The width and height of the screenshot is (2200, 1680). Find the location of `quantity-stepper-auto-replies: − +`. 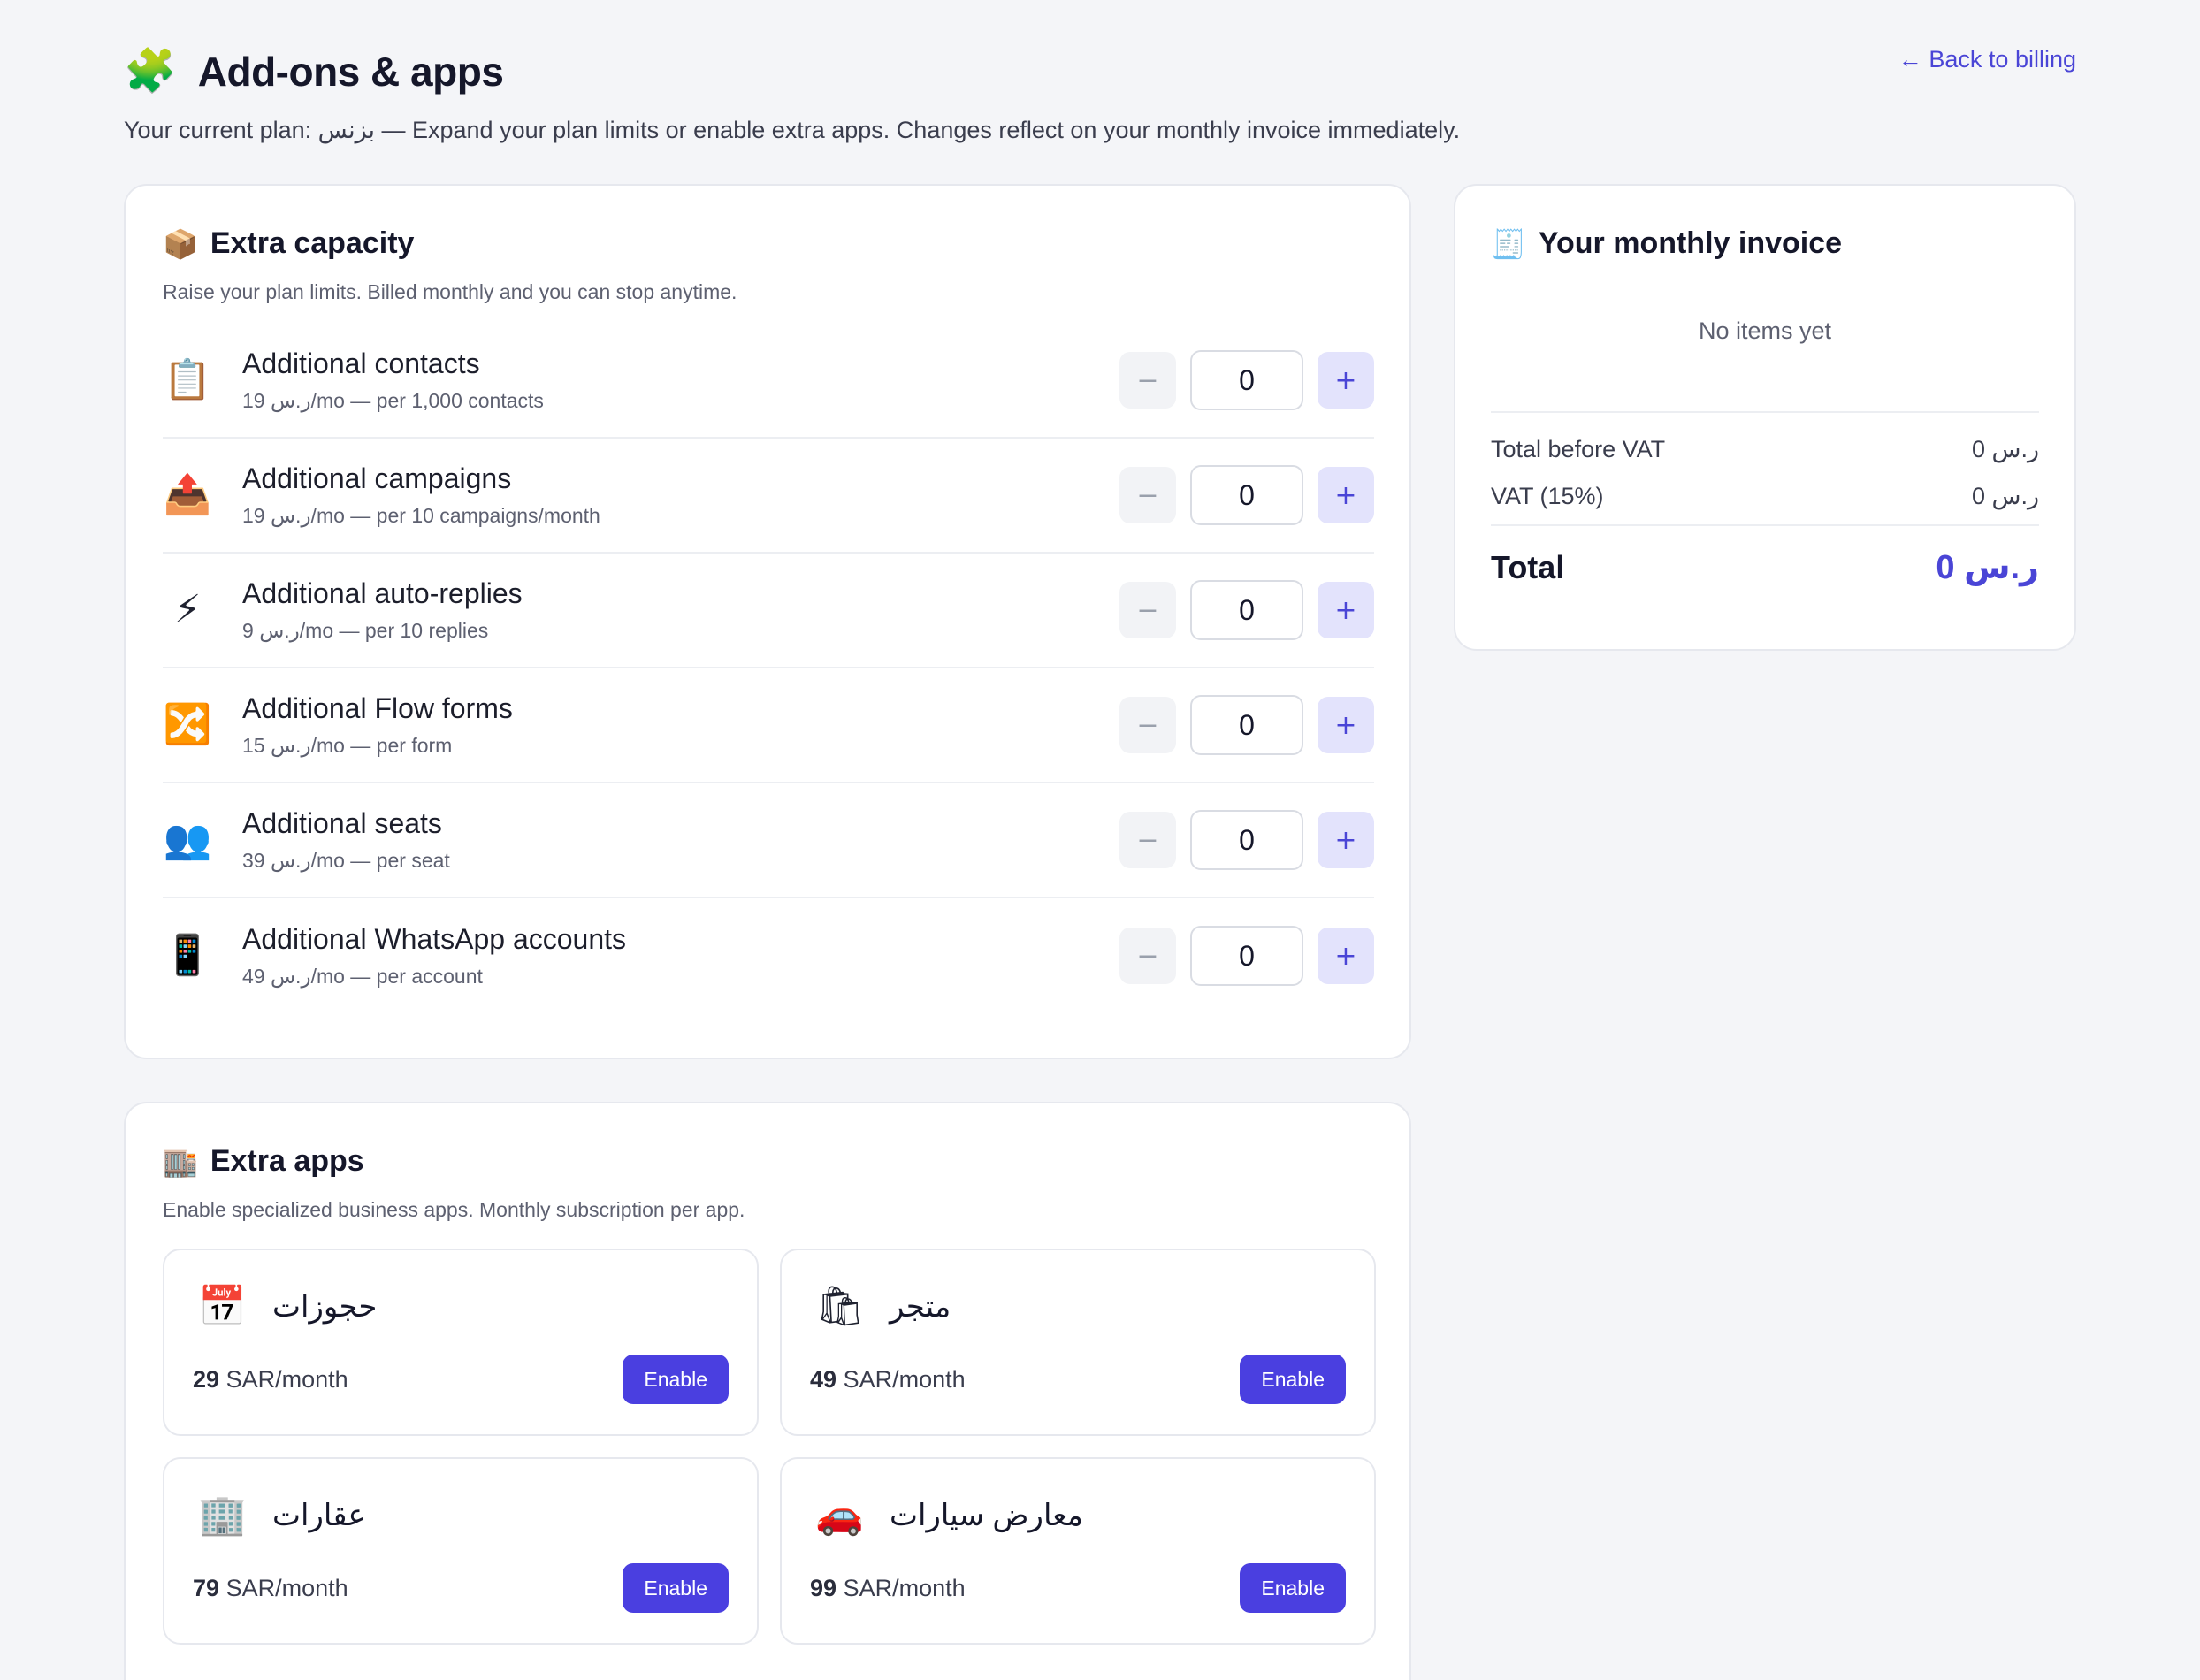

quantity-stepper-auto-replies: − + is located at coordinates (1246, 610).